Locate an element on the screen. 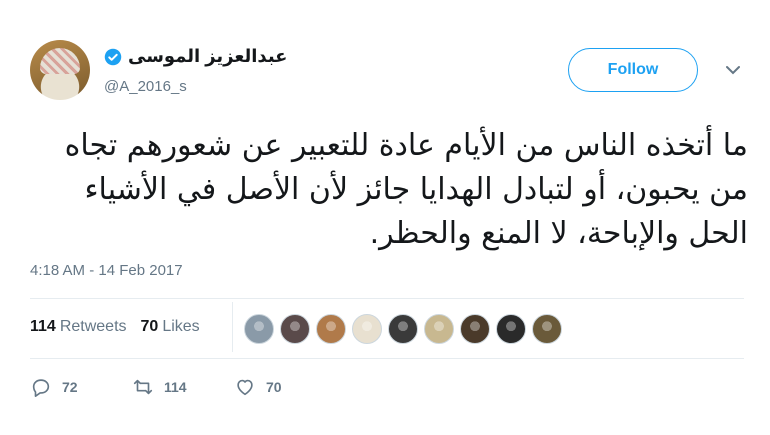  tweet-stats: 114 Retweets 70 Likes is located at coordinates (115, 327).